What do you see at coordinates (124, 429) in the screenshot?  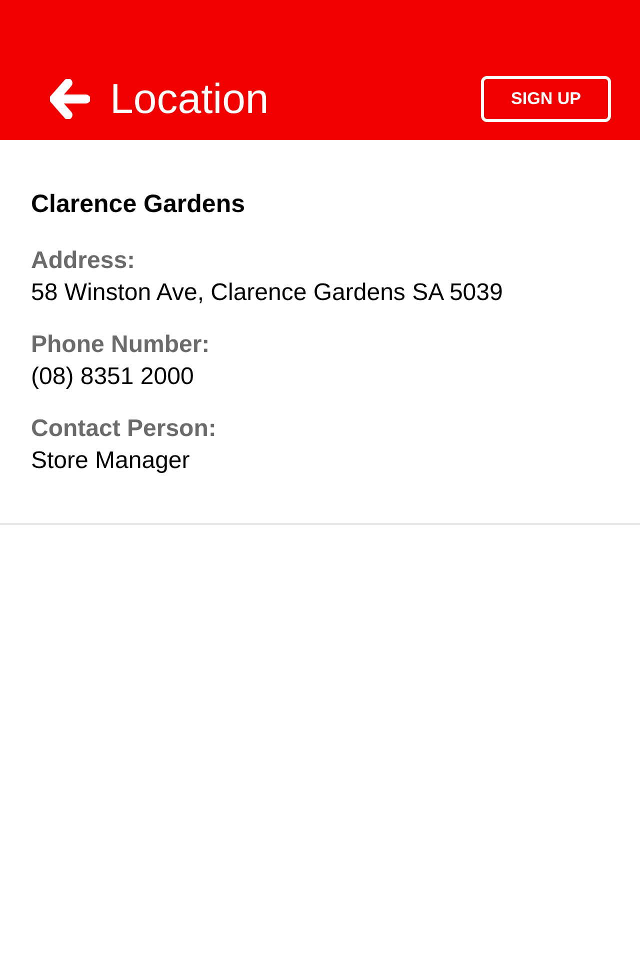 I see `field-label: Contact Person:` at bounding box center [124, 429].